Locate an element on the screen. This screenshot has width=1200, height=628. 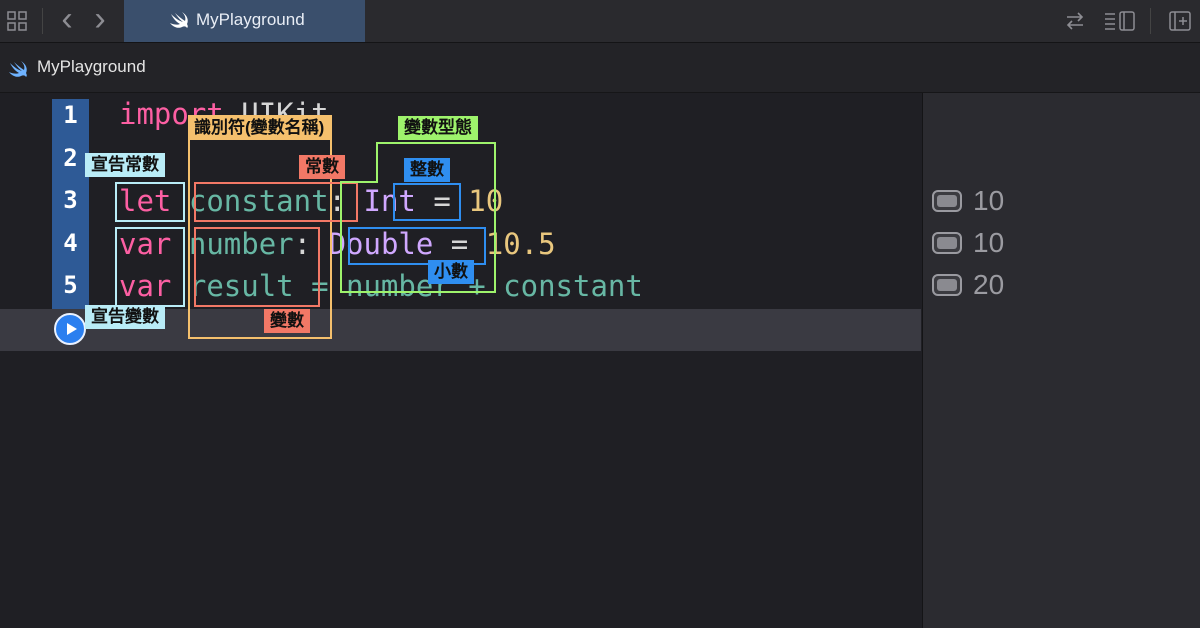
inspector-icon is located at coordinates (1120, 23).